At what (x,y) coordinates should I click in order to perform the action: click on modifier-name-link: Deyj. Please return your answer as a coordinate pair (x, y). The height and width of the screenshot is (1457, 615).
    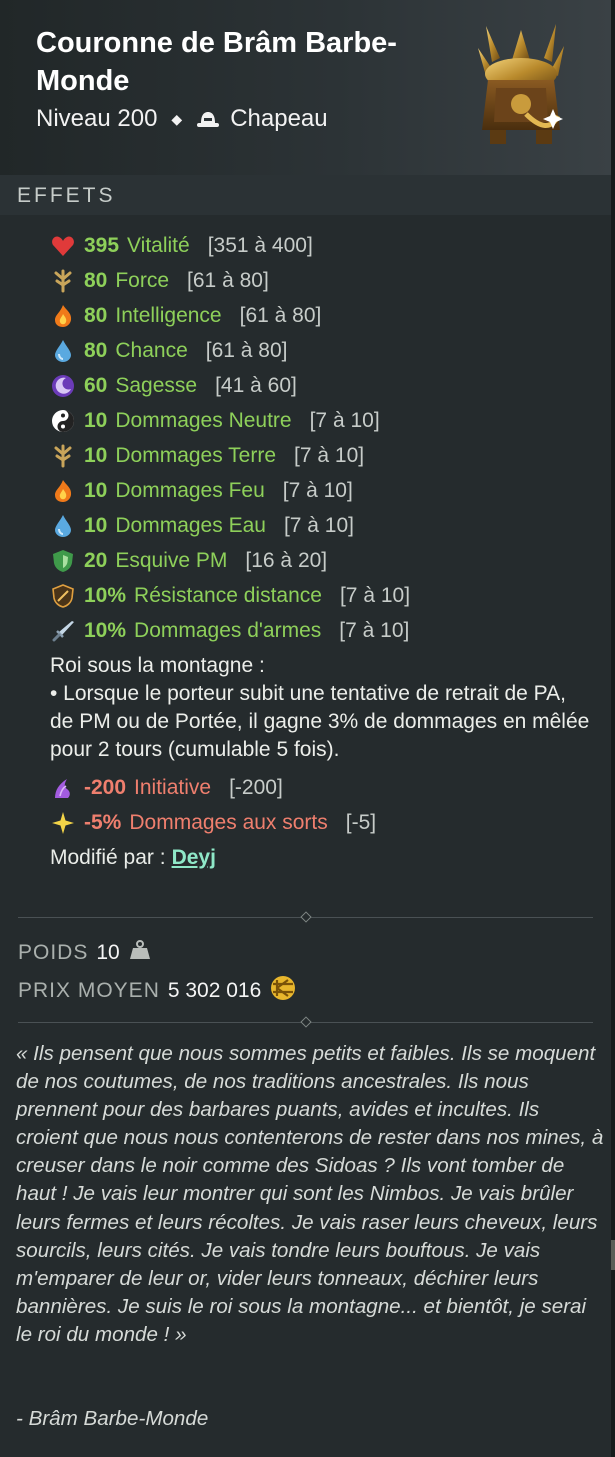
    Looking at the image, I should click on (194, 858).